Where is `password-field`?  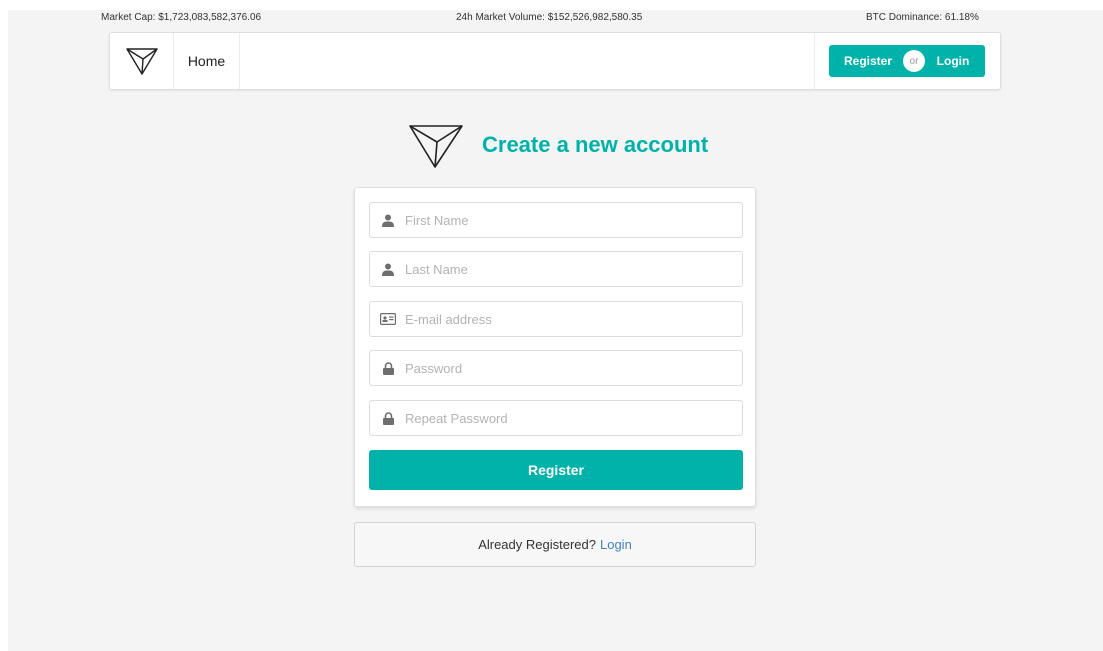
password-field is located at coordinates (556, 368).